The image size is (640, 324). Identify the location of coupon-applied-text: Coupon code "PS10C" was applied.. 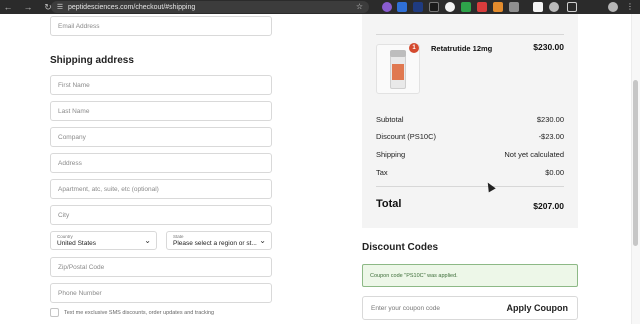
(414, 275).